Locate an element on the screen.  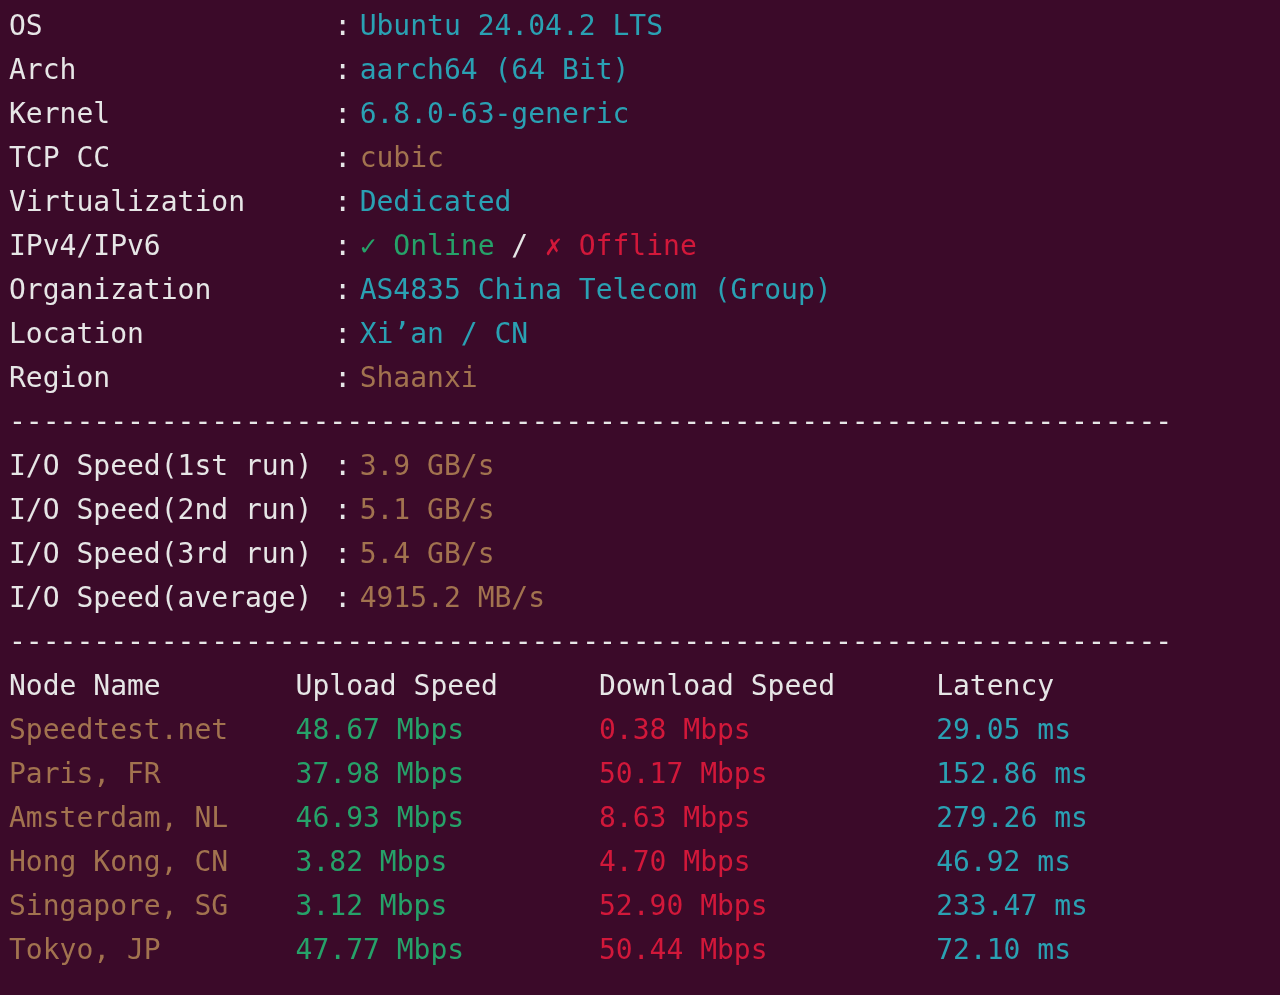
info-value: aarch64 (64 Bit) is located at coordinates (494, 70).